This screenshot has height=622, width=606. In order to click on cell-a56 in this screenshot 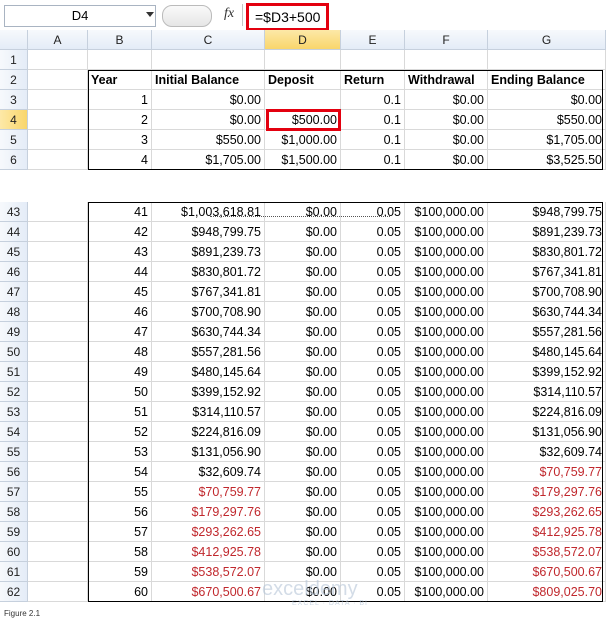, I will do `click(58, 472)`.